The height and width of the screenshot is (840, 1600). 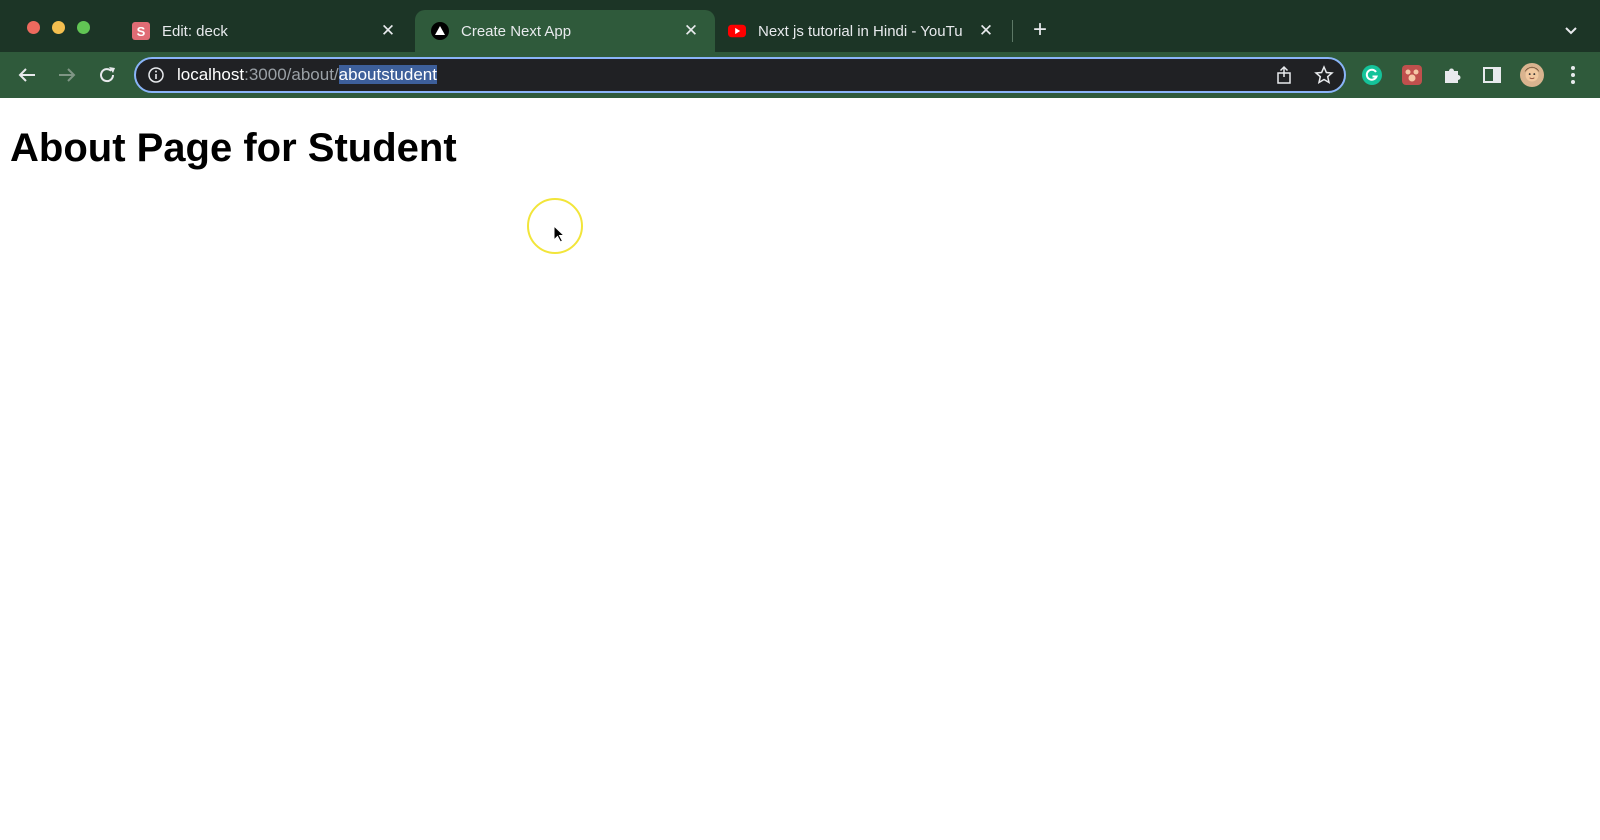 What do you see at coordinates (1532, 75) in the screenshot?
I see `profile-avatar` at bounding box center [1532, 75].